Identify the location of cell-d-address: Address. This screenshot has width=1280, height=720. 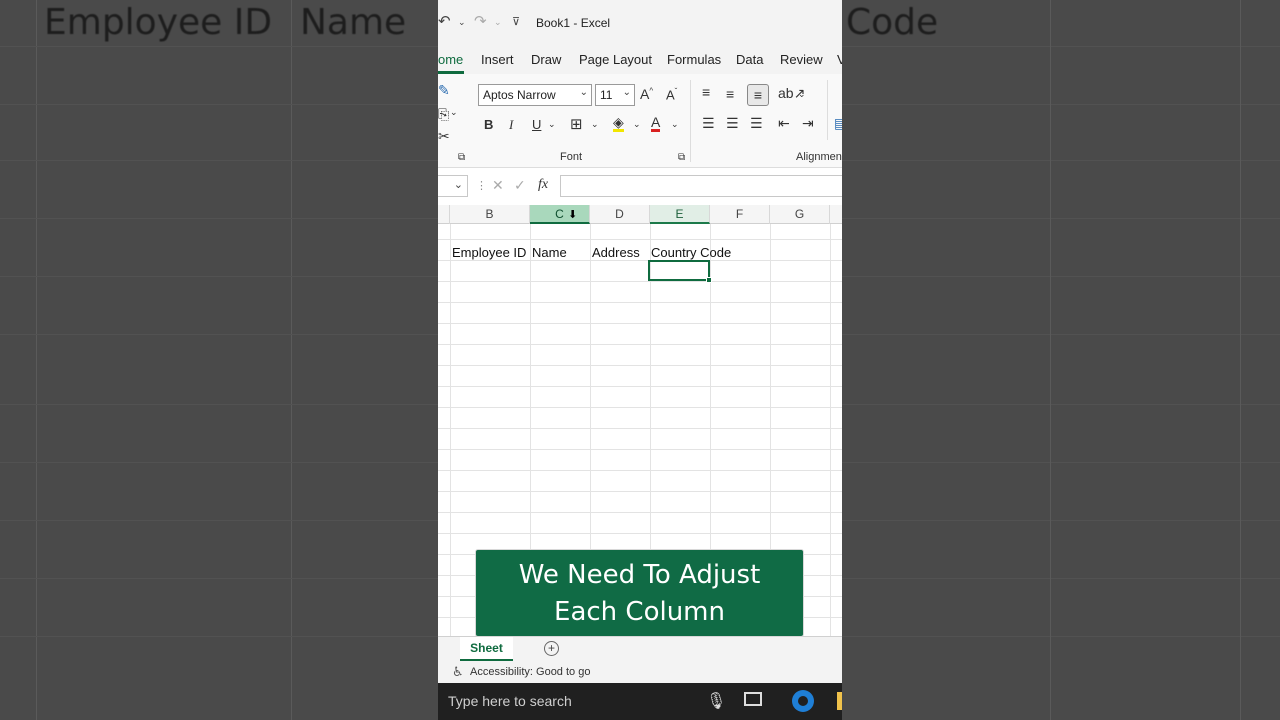
(616, 252).